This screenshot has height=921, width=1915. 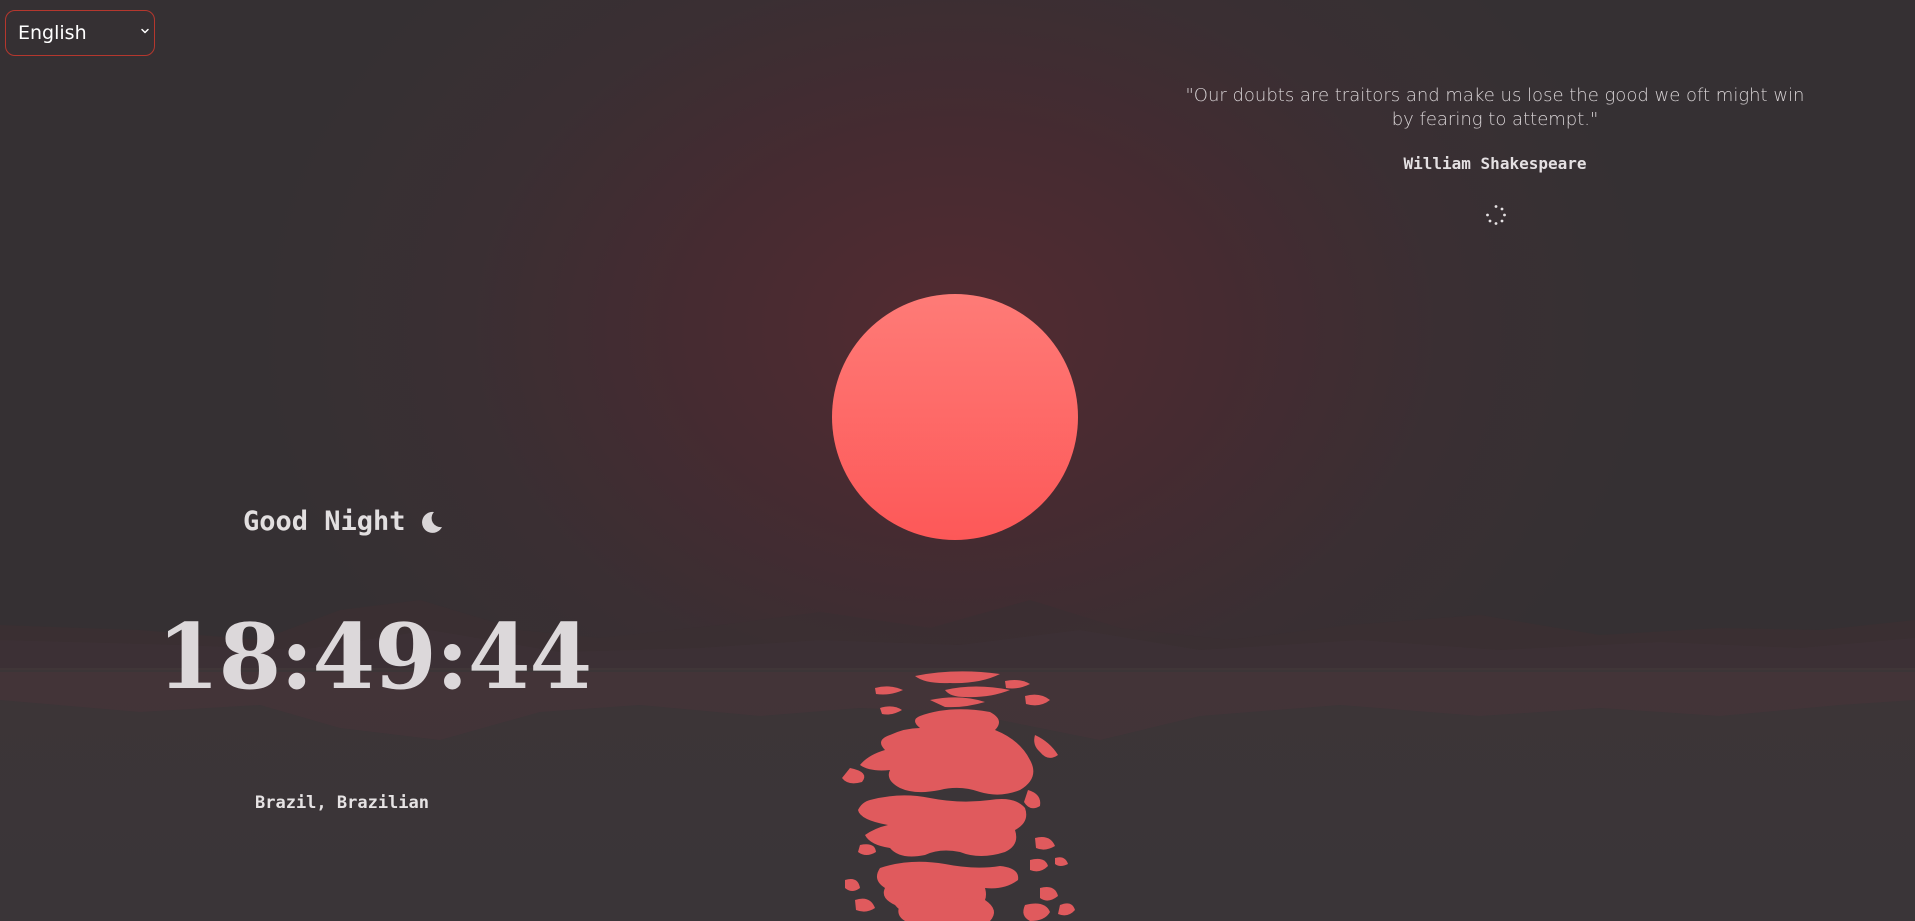 What do you see at coordinates (80, 33) in the screenshot?
I see `language-select: English` at bounding box center [80, 33].